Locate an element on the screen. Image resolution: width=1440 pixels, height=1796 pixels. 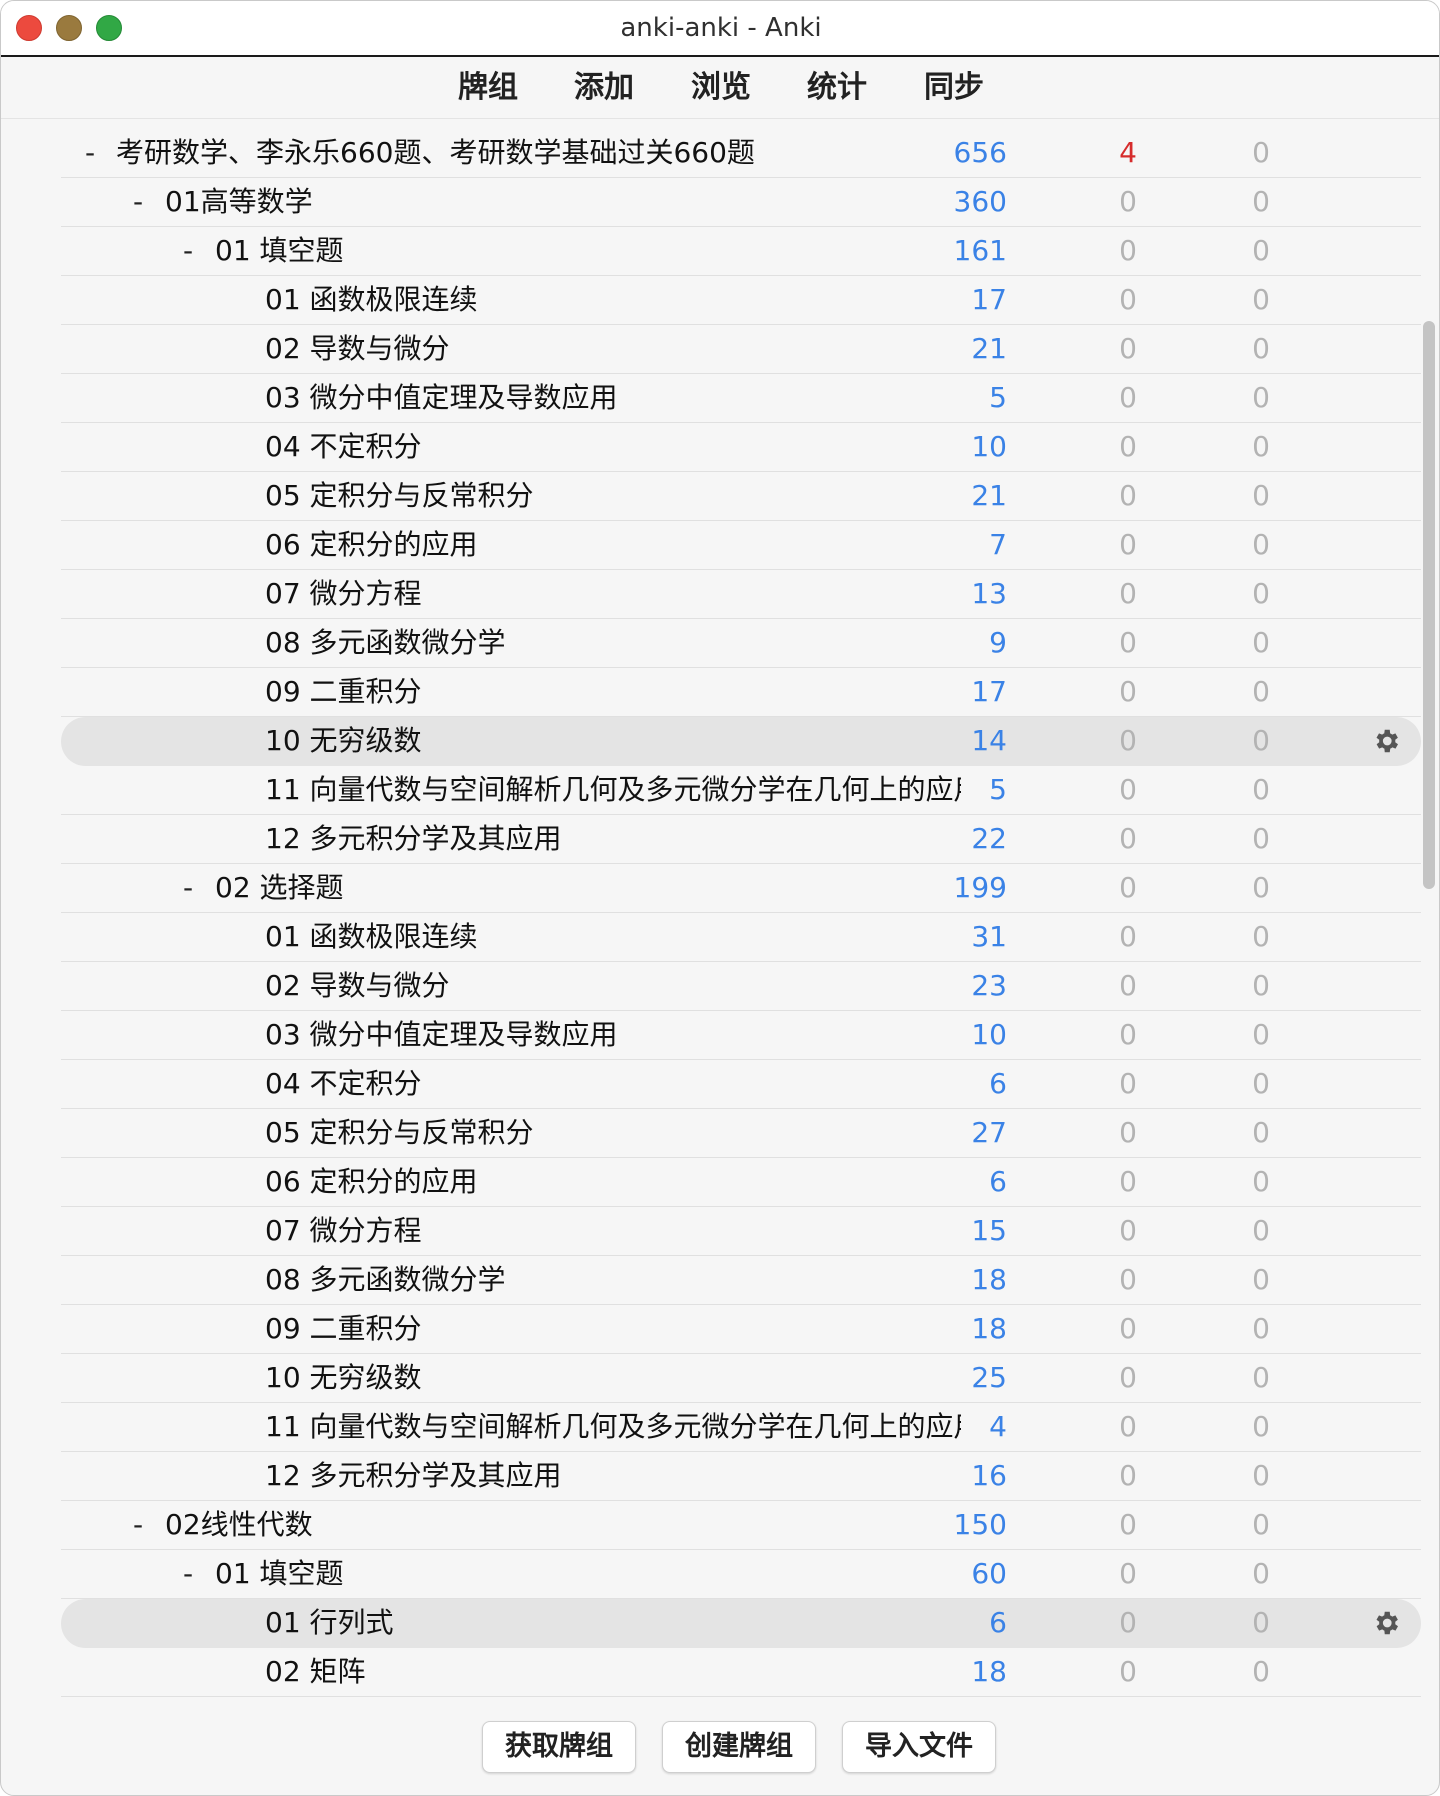
deck-row: 10 无穷级数 25 0 0 is located at coordinates (741, 1378).